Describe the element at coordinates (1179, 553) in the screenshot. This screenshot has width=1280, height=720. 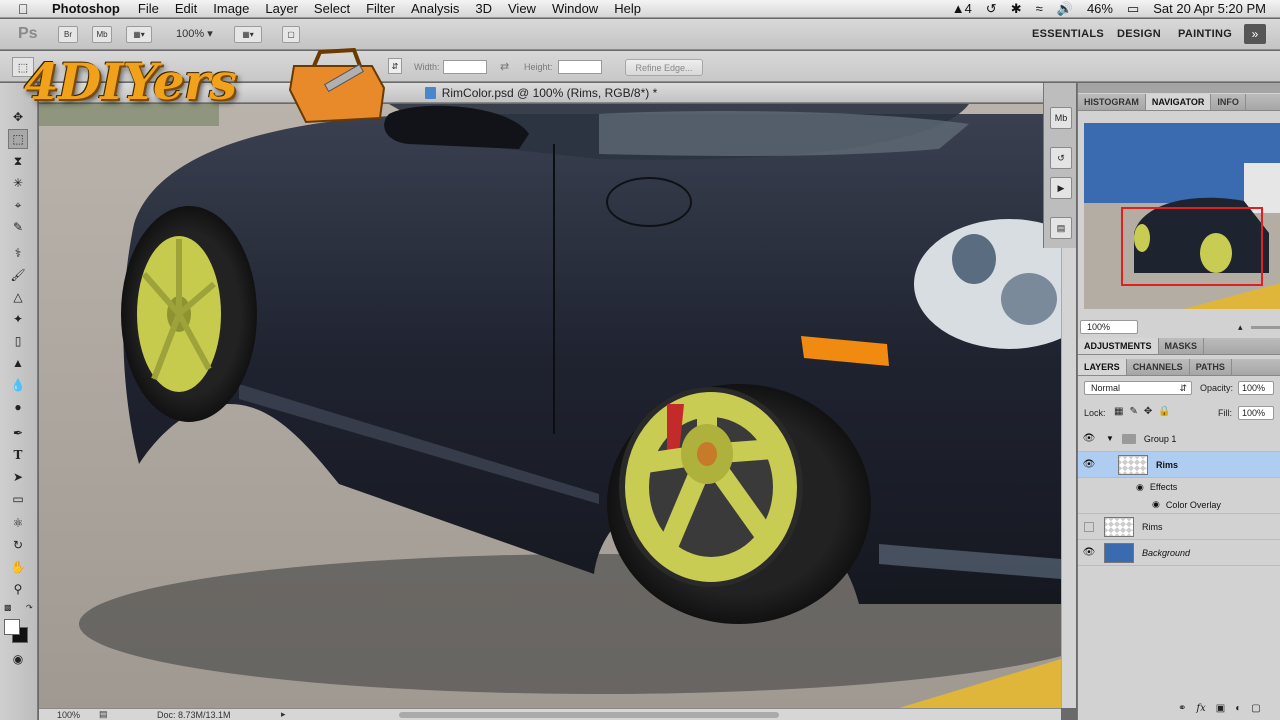
I see `layer-row-background: 👁 Background` at that location.